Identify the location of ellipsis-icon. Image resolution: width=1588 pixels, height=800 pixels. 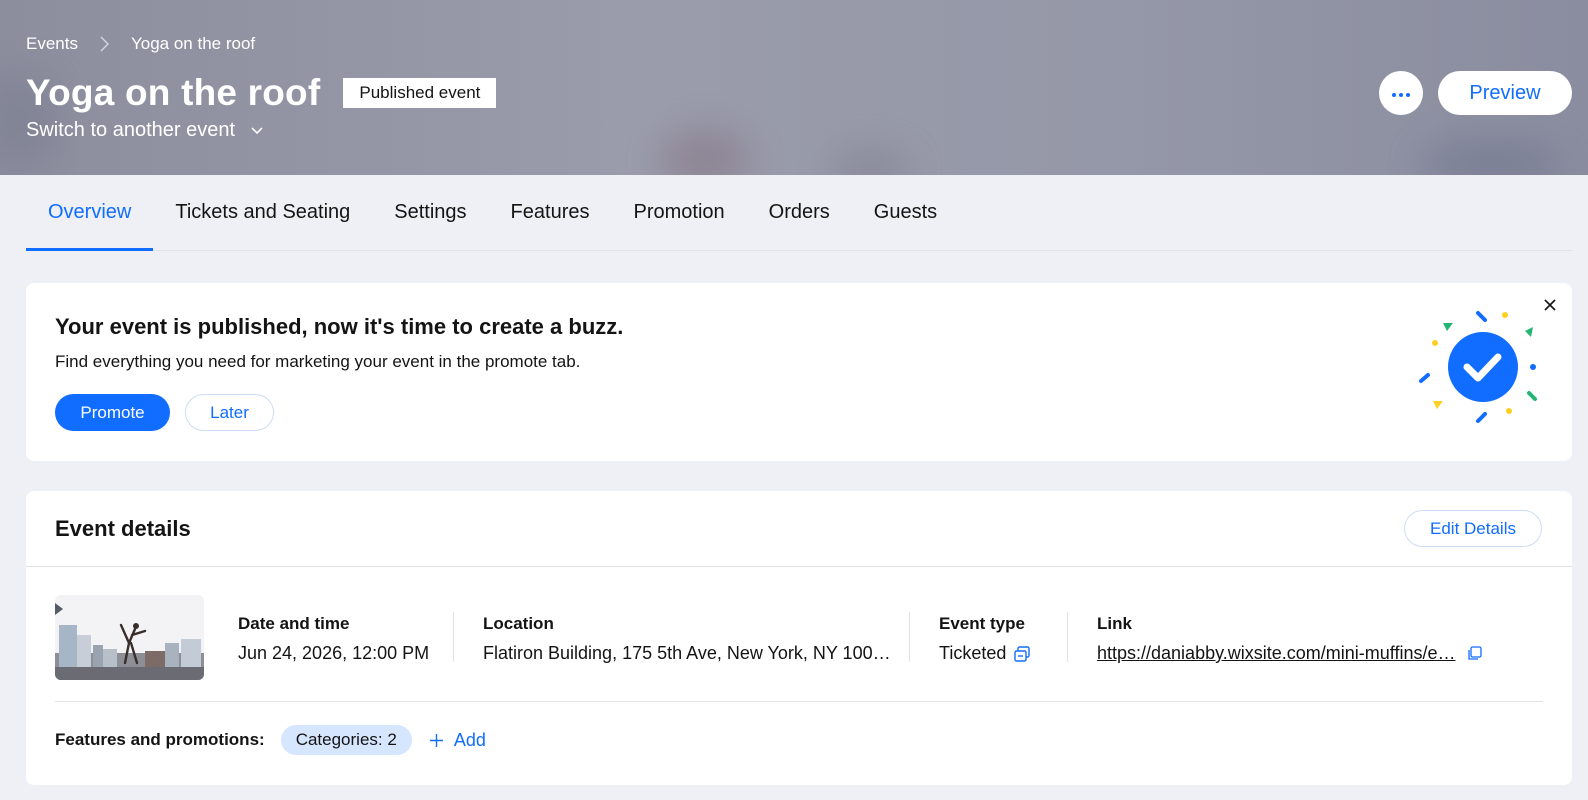
(1401, 93).